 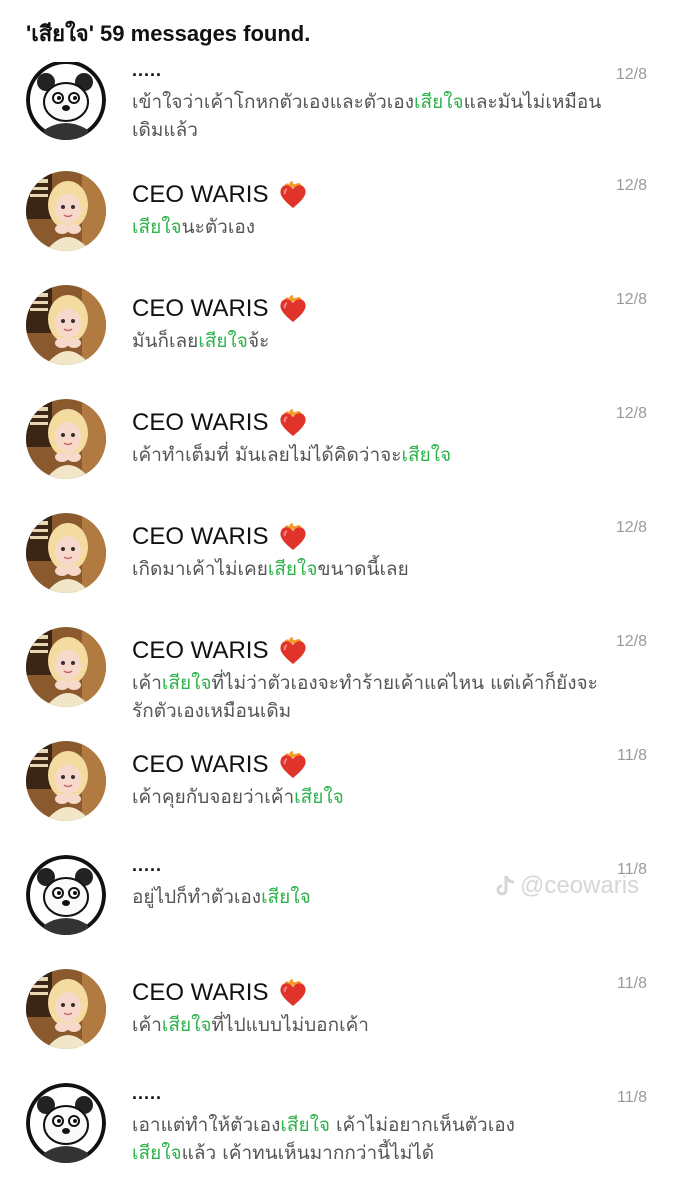 What do you see at coordinates (367, 1025) in the screenshot?
I see `message-preview: เค้าเสียใจที่ไปแบบไม่บอกเค้า` at bounding box center [367, 1025].